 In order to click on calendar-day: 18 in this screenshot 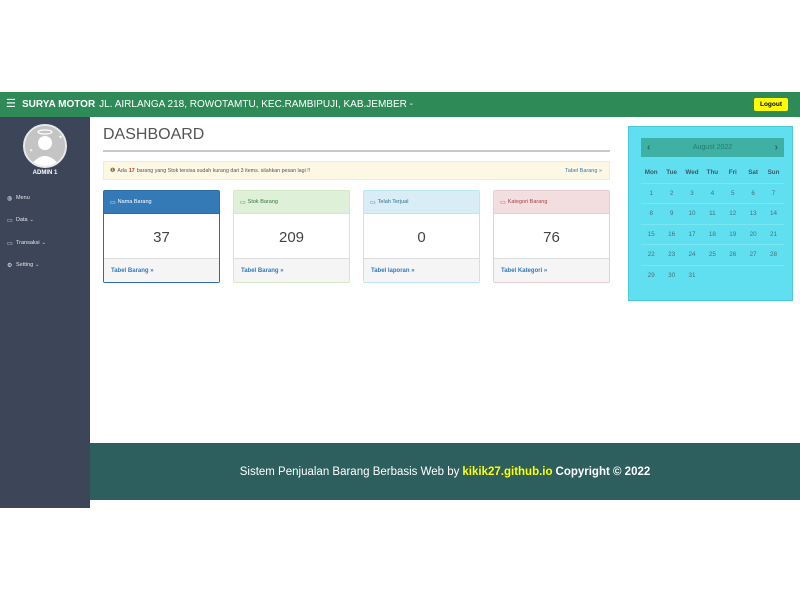, I will do `click(712, 235)`.